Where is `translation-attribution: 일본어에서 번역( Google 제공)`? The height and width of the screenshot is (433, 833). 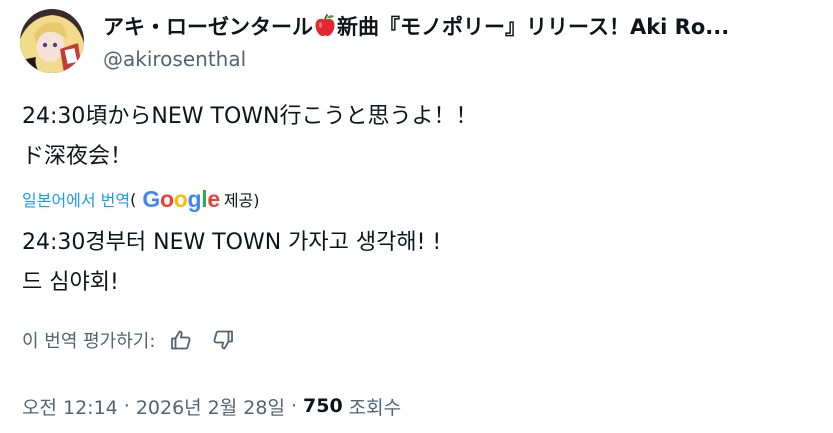
translation-attribution: 일본어에서 번역( Google 제공) is located at coordinates (141, 199).